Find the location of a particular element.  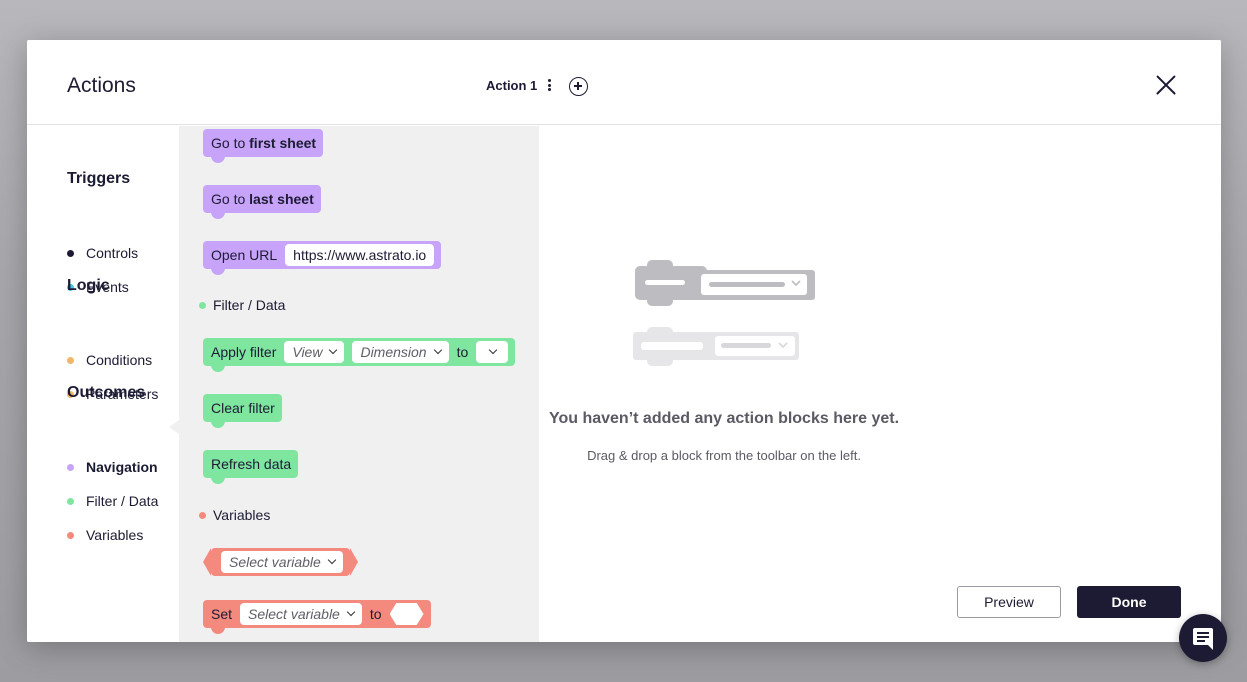

dimension-dropdown-label: Dimension is located at coordinates (393, 352).